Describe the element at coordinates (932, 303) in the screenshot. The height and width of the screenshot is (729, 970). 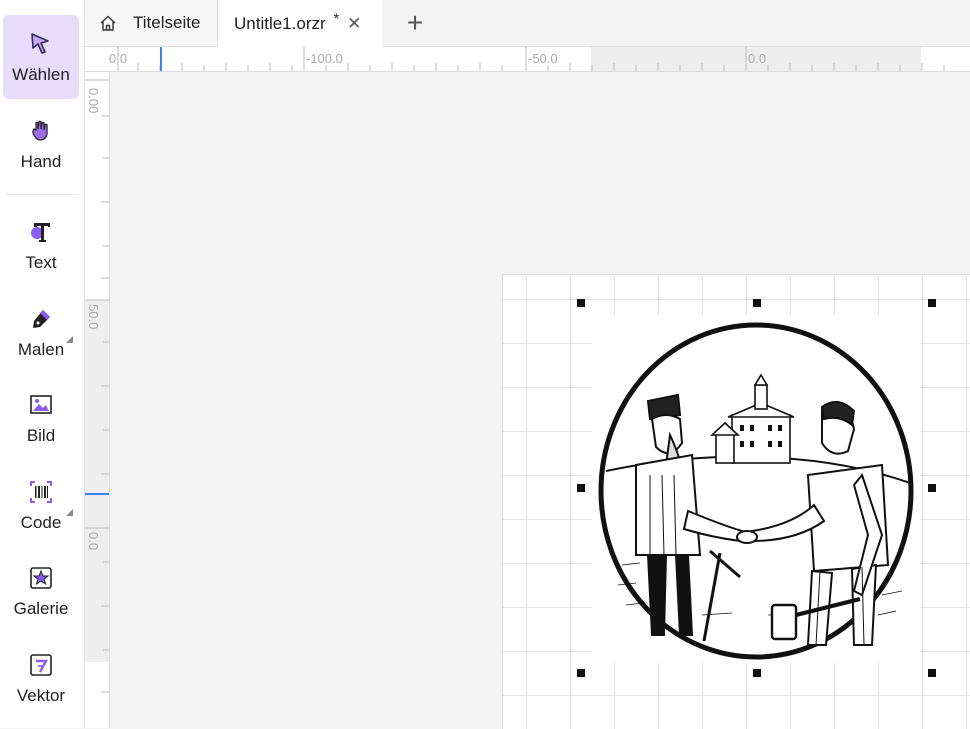
I see `selection-handle-top-right` at that location.